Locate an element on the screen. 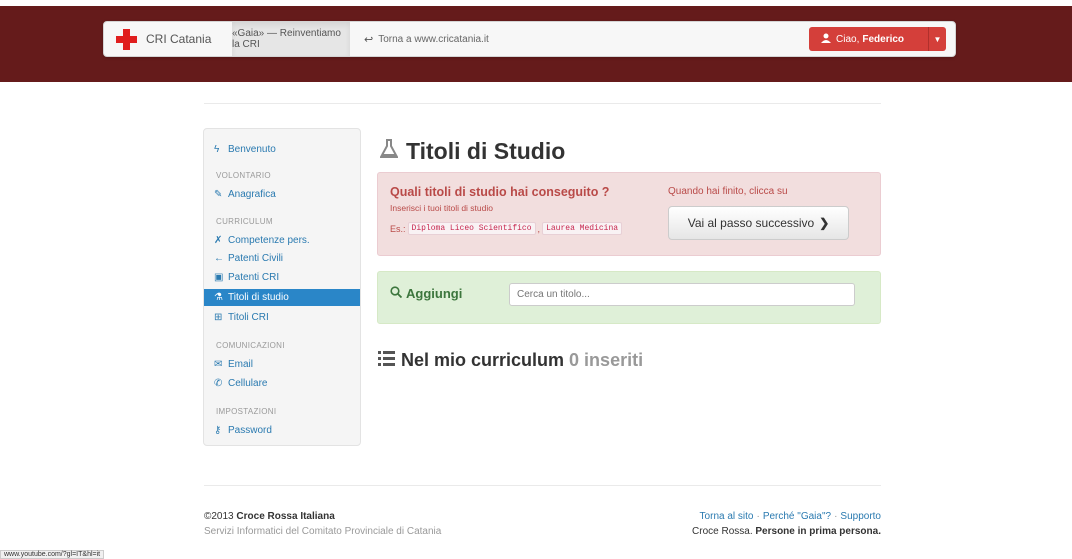 Image resolution: width=1072 pixels, height=559 pixels. key-icon: ⚷ is located at coordinates (218, 430).